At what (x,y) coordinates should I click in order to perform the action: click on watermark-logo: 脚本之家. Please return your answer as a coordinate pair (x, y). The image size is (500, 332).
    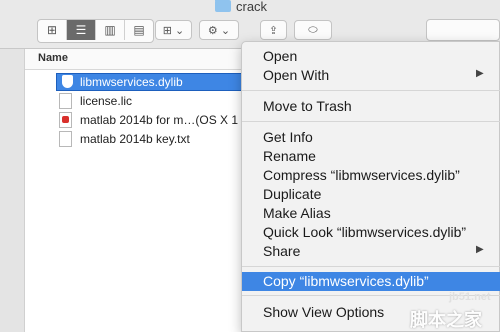
    Looking at the image, I should click on (446, 320).